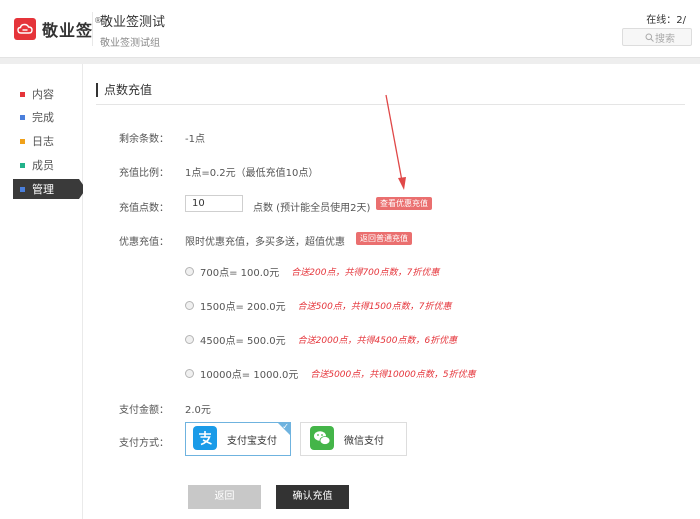 The height and width of the screenshot is (519, 700). What do you see at coordinates (92, 29) in the screenshot?
I see `header-divider` at bounding box center [92, 29].